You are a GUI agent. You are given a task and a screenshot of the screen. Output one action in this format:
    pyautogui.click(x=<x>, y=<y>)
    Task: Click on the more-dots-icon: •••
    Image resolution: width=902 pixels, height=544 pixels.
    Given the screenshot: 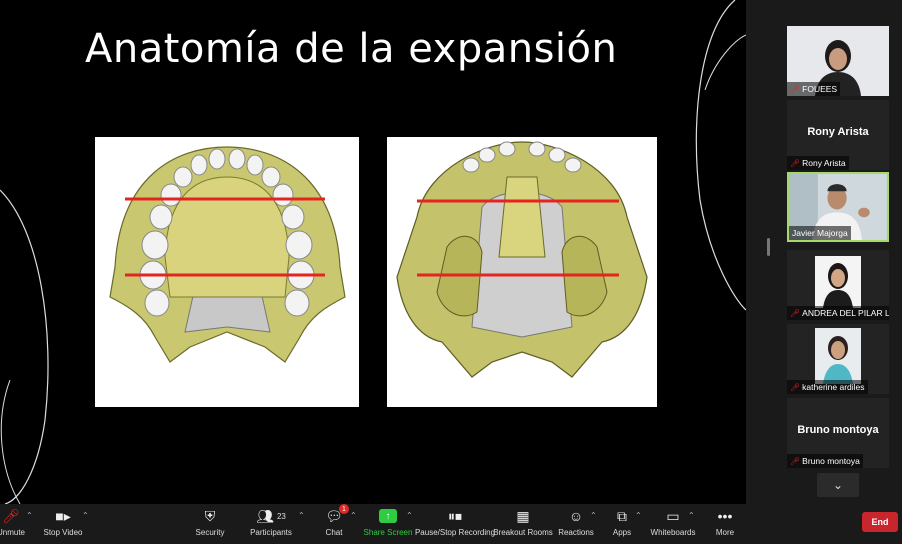 What is the action you would take?
    pyautogui.click(x=725, y=516)
    